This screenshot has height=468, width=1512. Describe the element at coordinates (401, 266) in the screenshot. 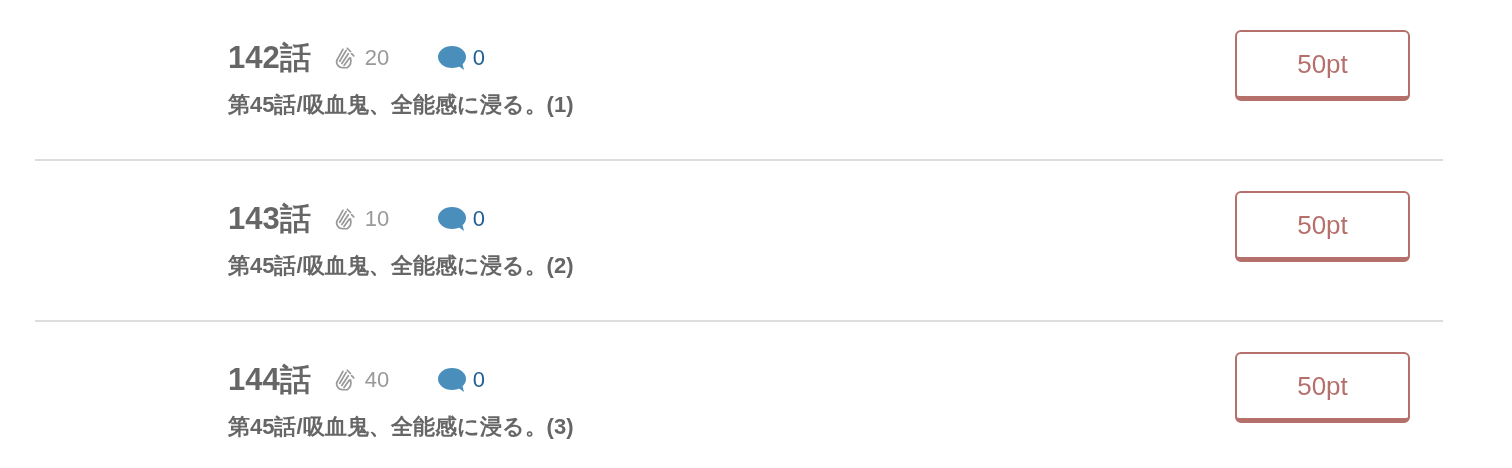

I see `episode-title: 第45話/吸血鬼、全能感に浸る。(2)` at that location.